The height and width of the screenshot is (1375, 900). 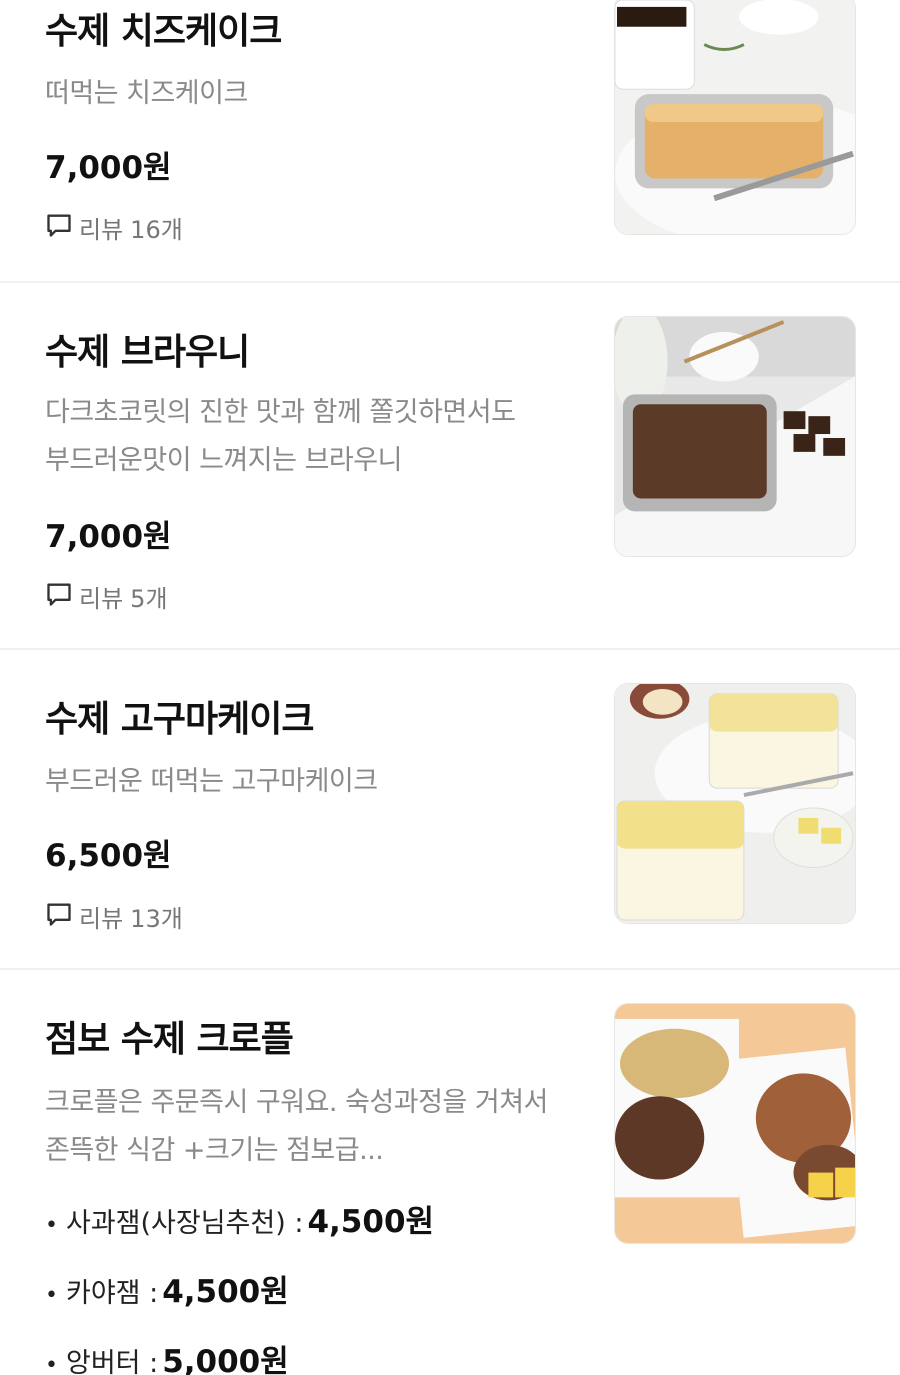 What do you see at coordinates (735, 803) in the screenshot?
I see `sweet-potato-cake-photo` at bounding box center [735, 803].